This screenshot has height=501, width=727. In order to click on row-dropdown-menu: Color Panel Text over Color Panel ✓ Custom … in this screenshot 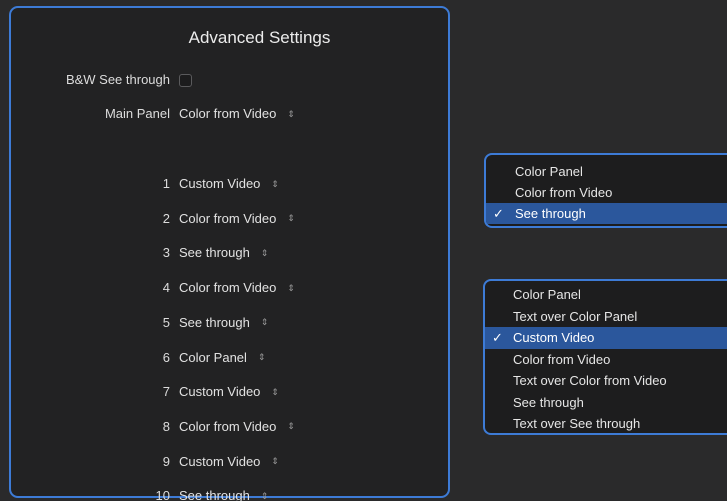, I will do `click(605, 357)`.